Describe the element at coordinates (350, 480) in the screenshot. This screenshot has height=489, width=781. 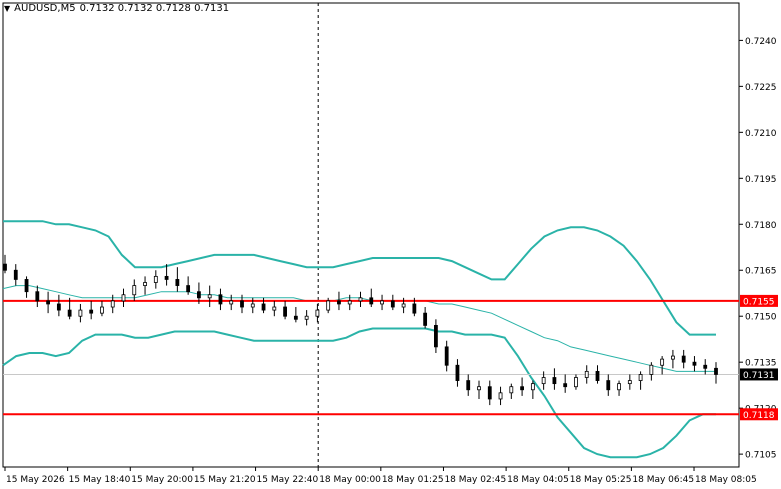
I see `x-tick-label: 18 May 00:00` at that location.